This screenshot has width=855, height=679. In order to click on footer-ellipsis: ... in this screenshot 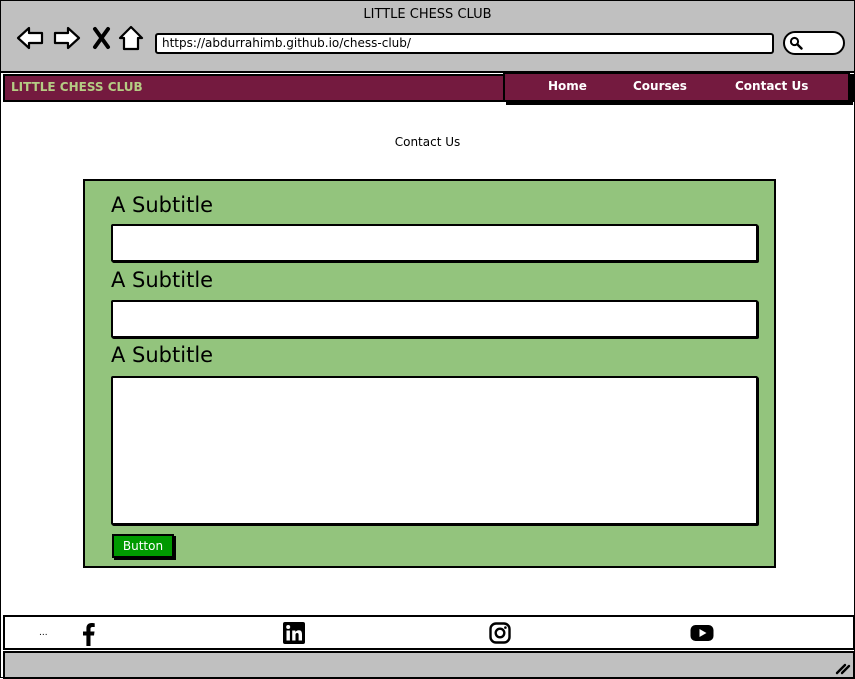, I will do `click(43, 633)`.